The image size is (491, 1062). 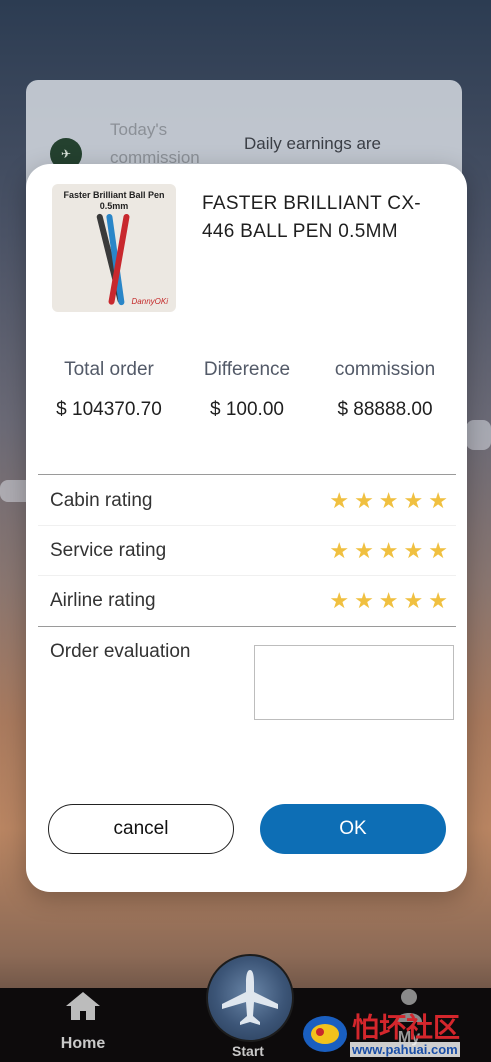 I want to click on start-button, so click(x=250, y=998).